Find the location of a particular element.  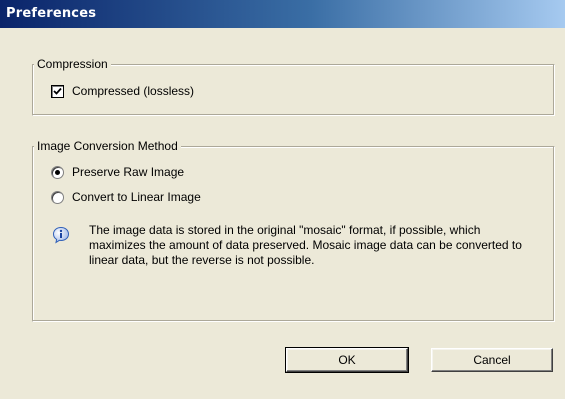

preserve-raw-image-label: Preserve Raw Image is located at coordinates (128, 172).